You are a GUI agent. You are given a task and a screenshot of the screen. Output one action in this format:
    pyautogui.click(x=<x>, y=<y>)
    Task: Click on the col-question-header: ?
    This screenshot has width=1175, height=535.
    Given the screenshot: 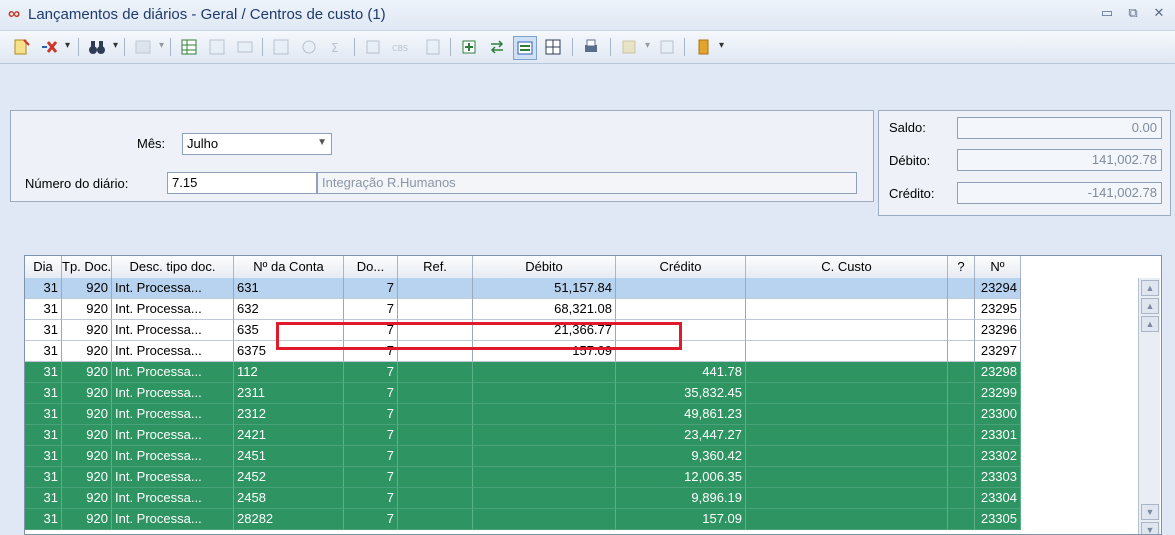 What is the action you would take?
    pyautogui.click(x=961, y=267)
    